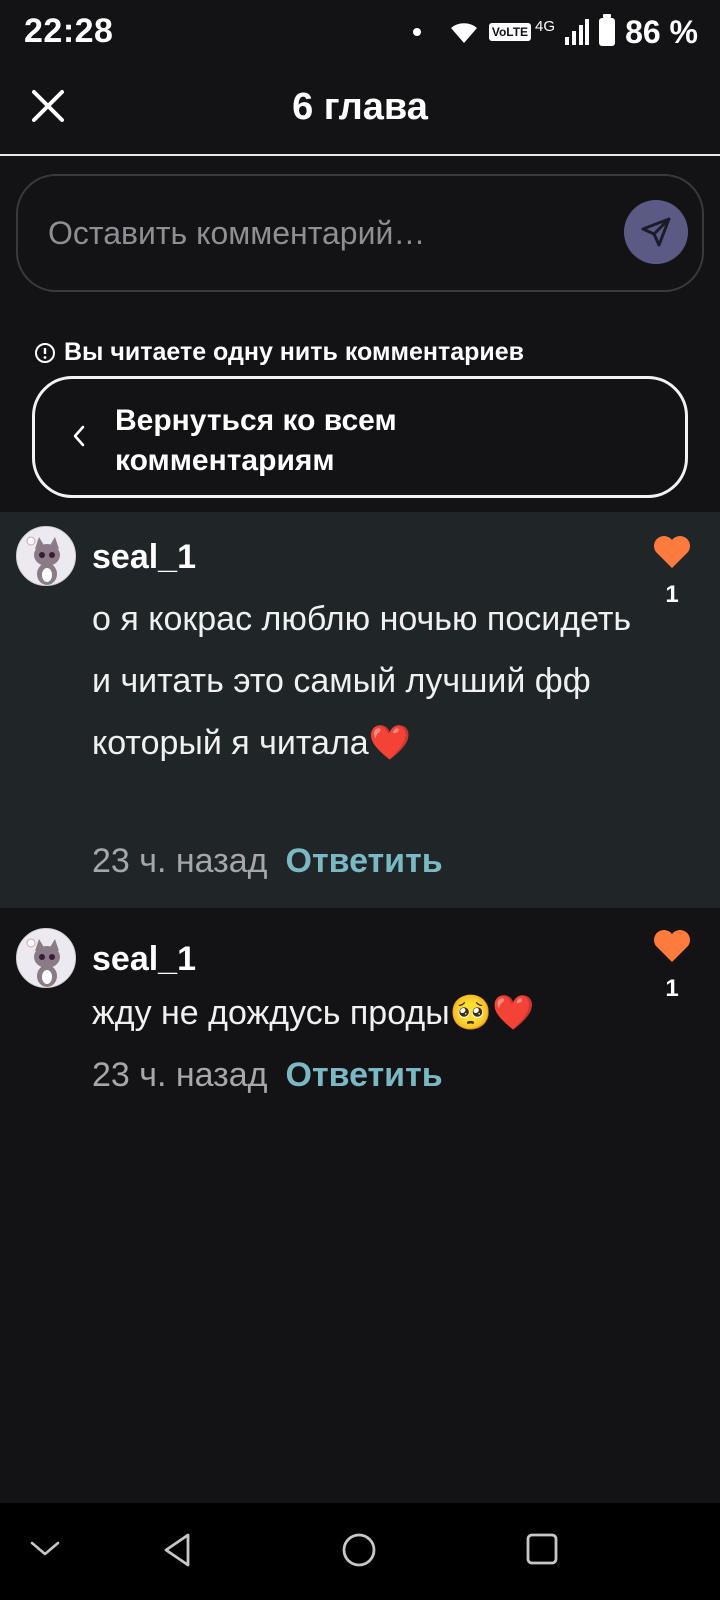 This screenshot has height=1600, width=720. What do you see at coordinates (416, 32) in the screenshot?
I see `notification-dot-icon` at bounding box center [416, 32].